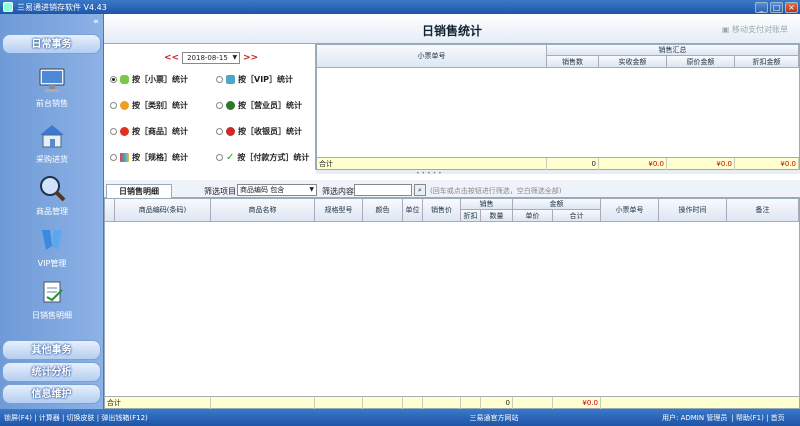 This screenshot has width=800, height=426. What do you see at coordinates (124, 105) in the screenshot?
I see `orange-ball-icon` at bounding box center [124, 105].